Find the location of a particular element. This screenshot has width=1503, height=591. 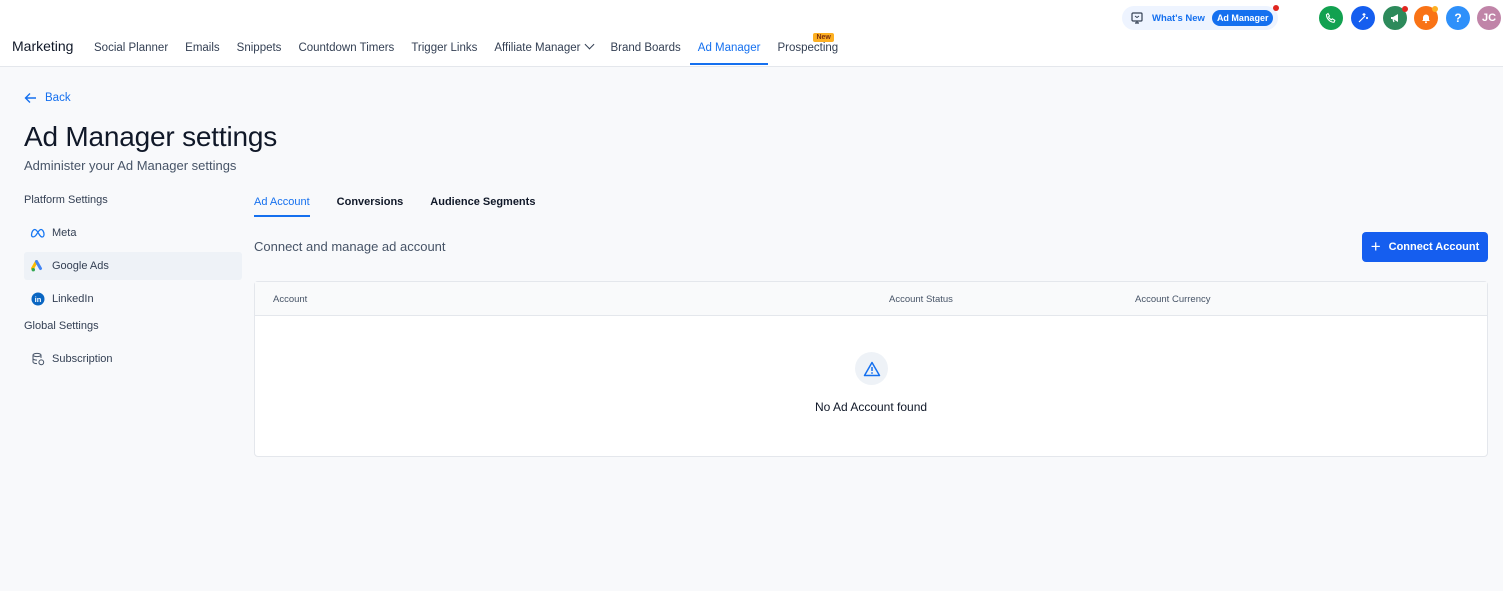

platform-settings-heading: Platform Settings is located at coordinates (66, 200).